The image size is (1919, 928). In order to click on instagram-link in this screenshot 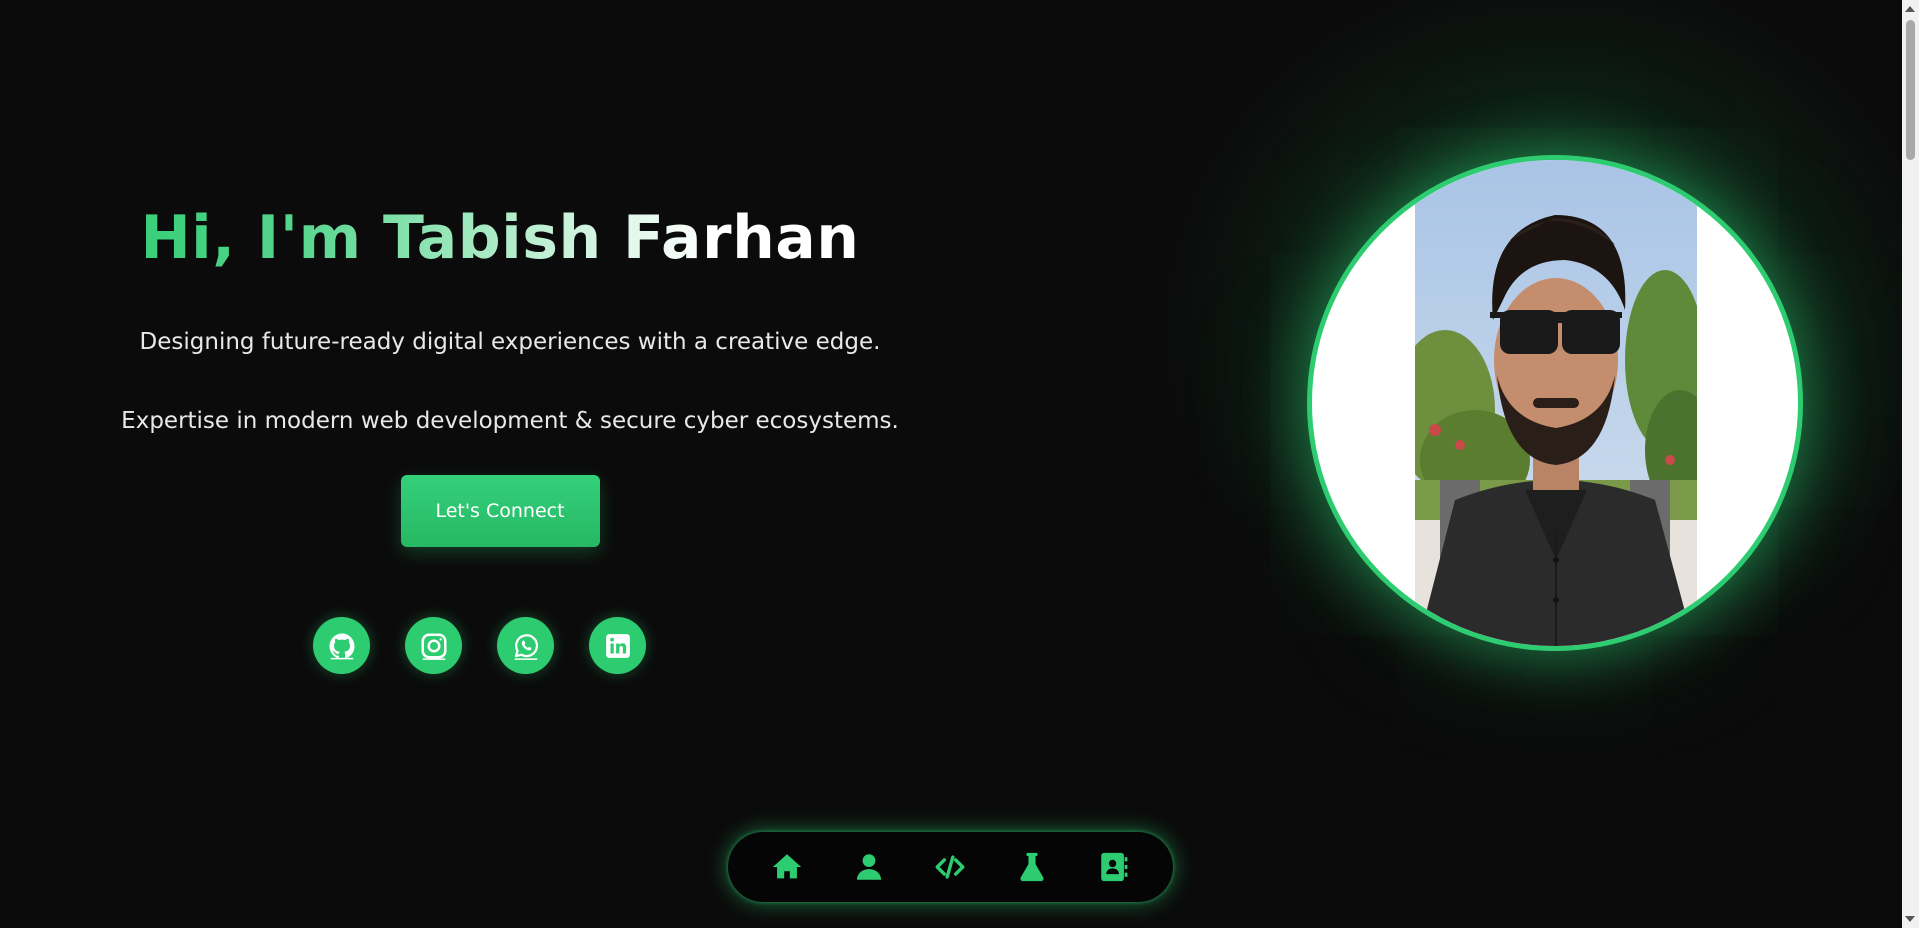, I will do `click(433, 645)`.